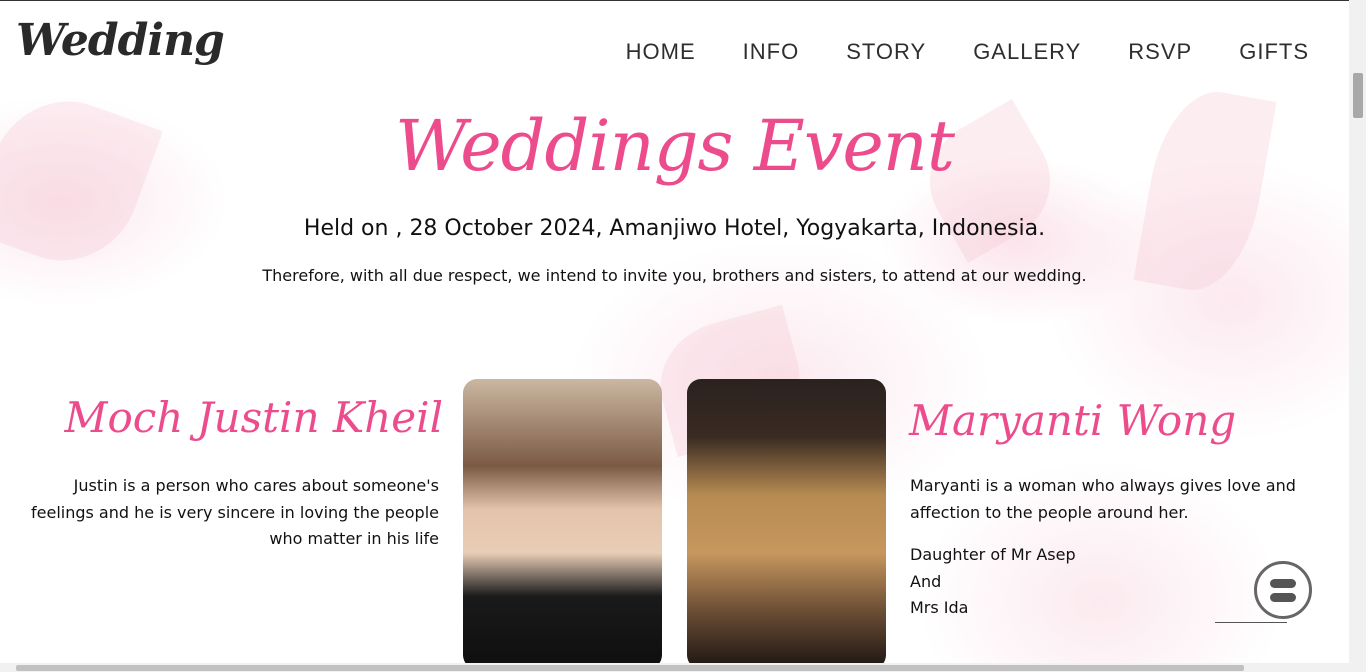  I want to click on bride-name: Maryanti Wong, so click(1073, 420).